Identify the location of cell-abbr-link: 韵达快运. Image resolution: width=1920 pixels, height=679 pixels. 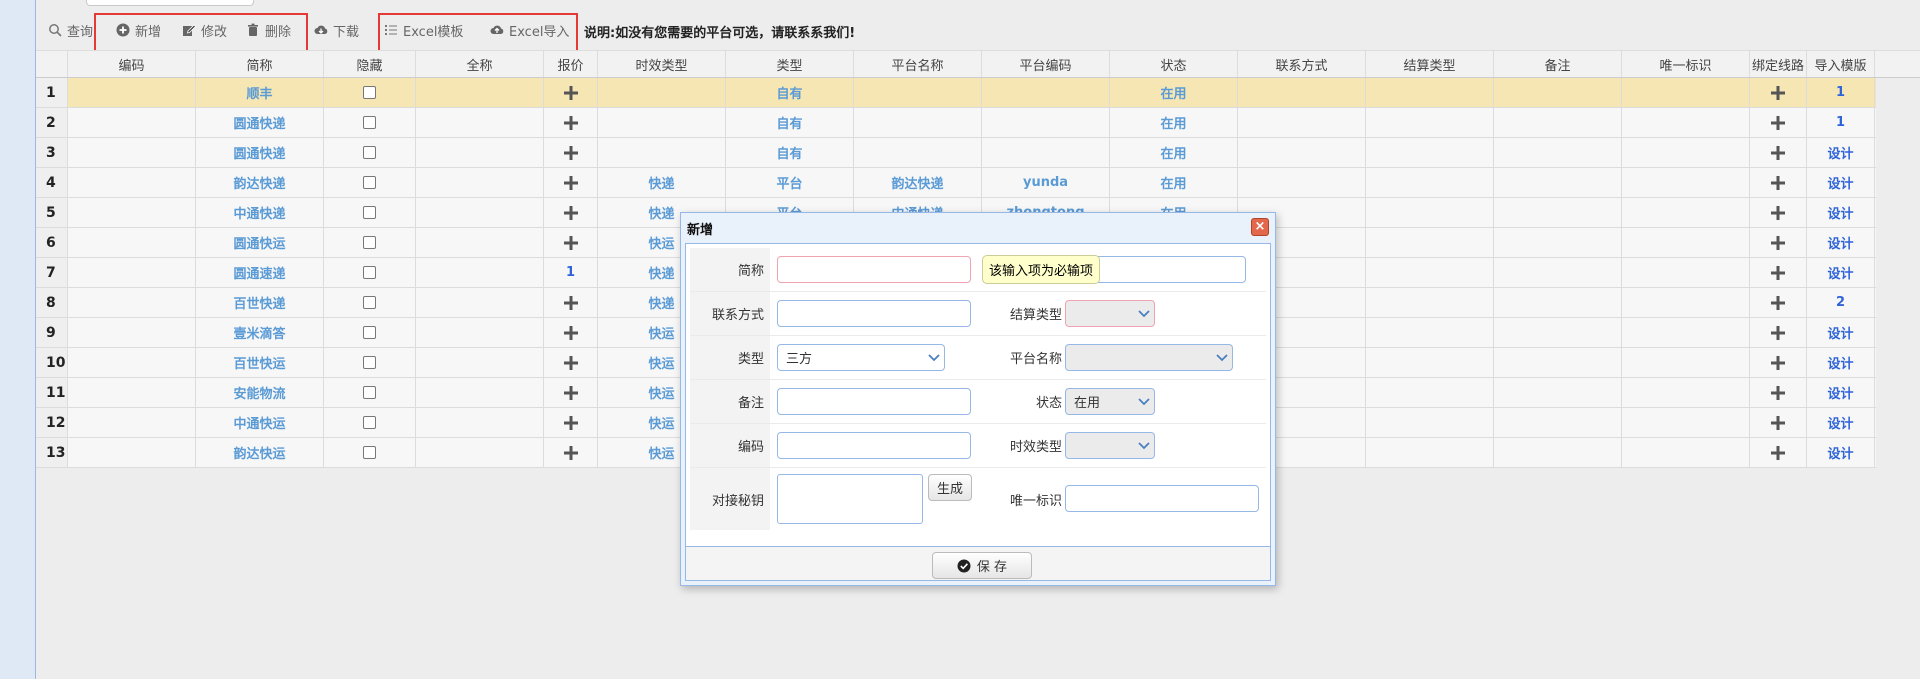
(260, 452).